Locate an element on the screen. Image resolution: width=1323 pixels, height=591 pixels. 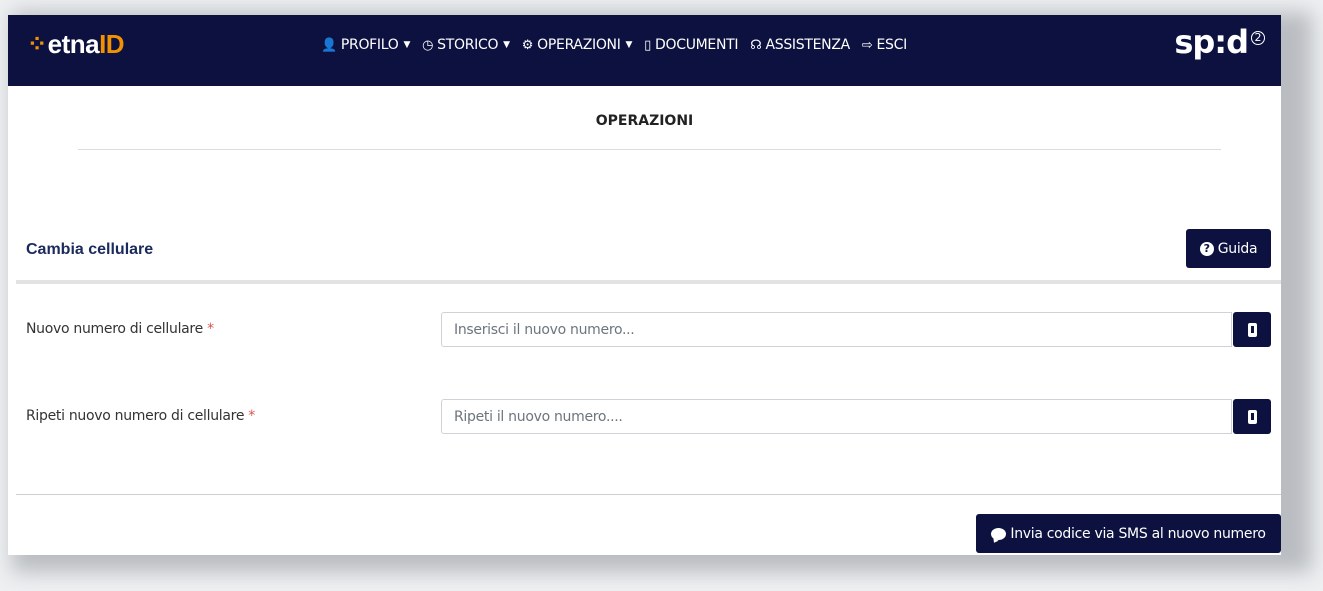
new-phone-label: Nuovo numero di cellulare * is located at coordinates (120, 329).